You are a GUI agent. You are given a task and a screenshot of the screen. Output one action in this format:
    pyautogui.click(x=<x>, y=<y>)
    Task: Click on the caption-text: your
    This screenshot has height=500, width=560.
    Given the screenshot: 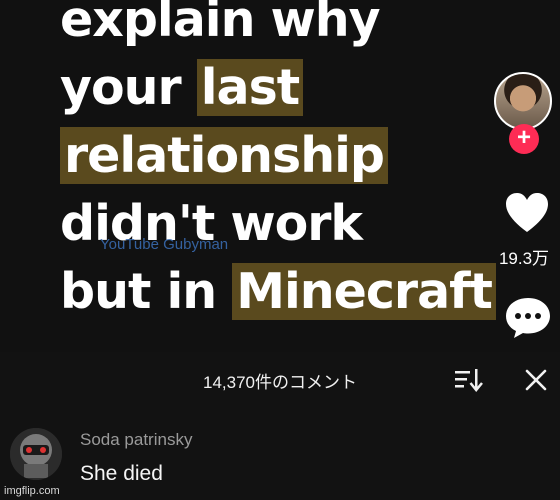 What is the action you would take?
    pyautogui.click(x=128, y=87)
    